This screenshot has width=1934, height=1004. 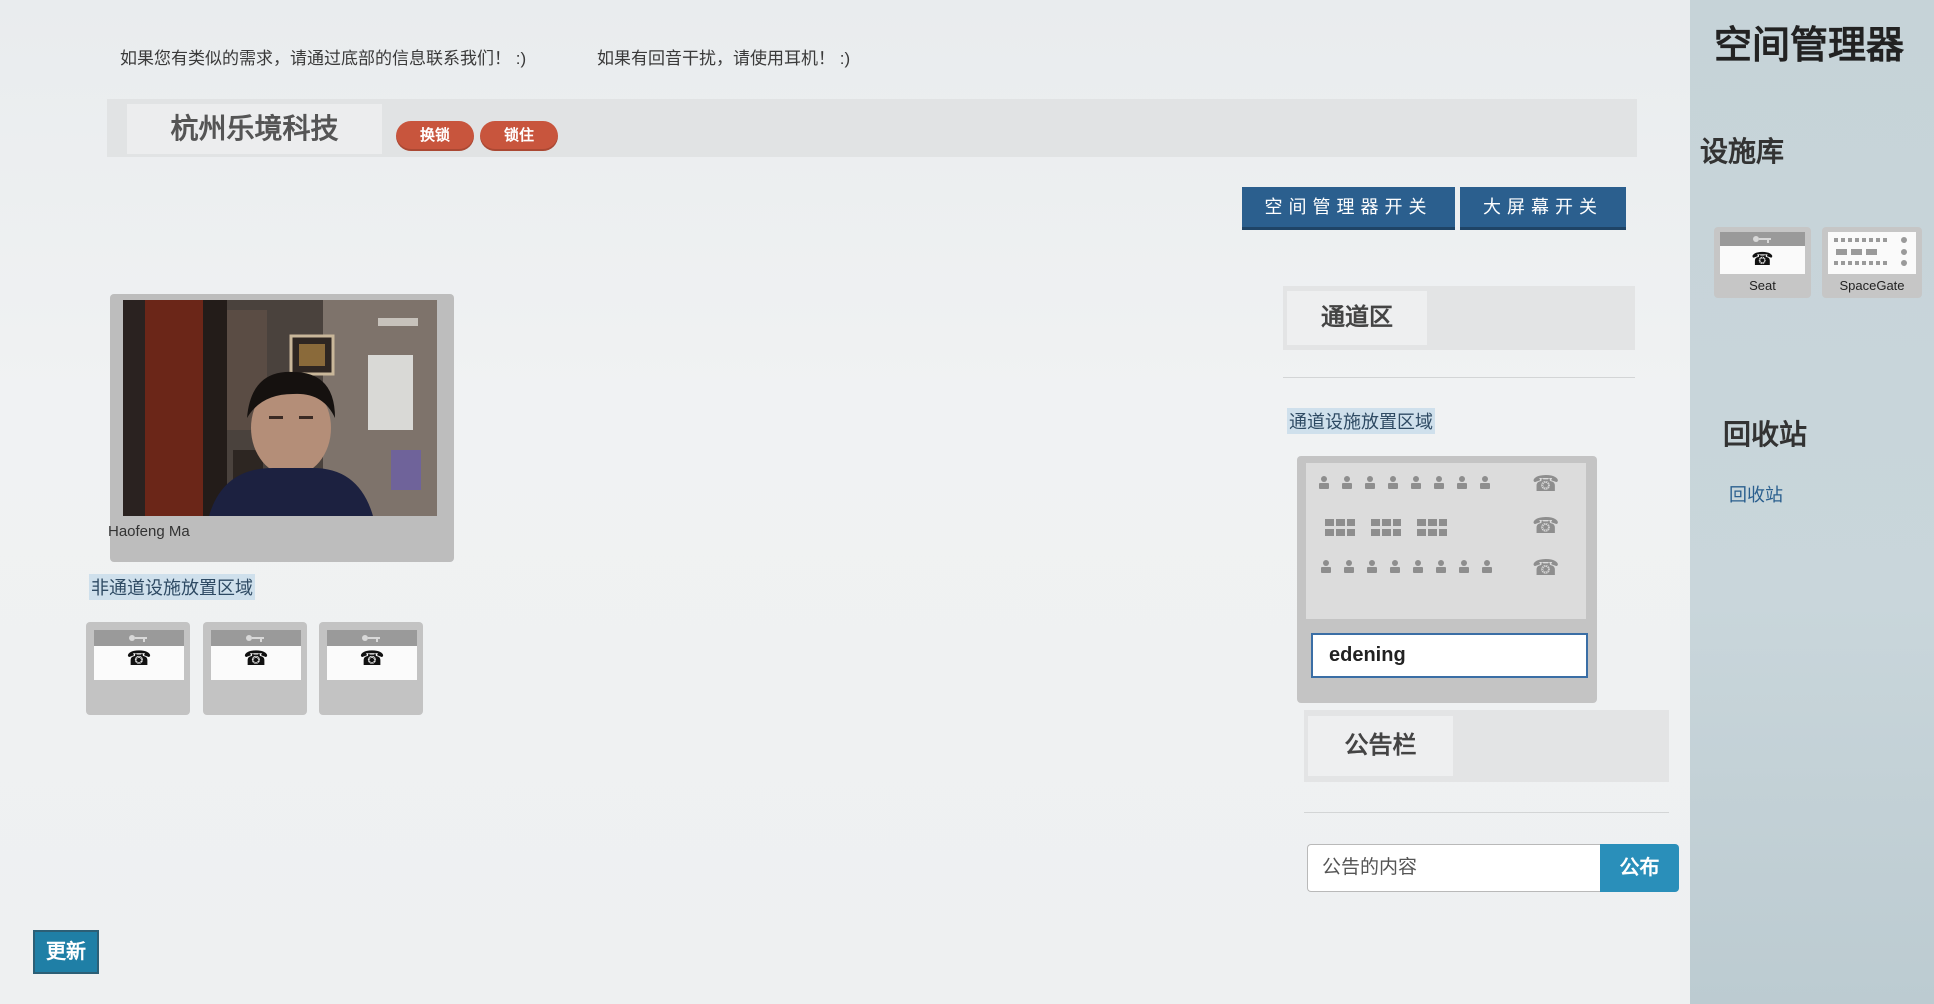 I want to click on bulletin-title: 公告栏, so click(x=1380, y=746).